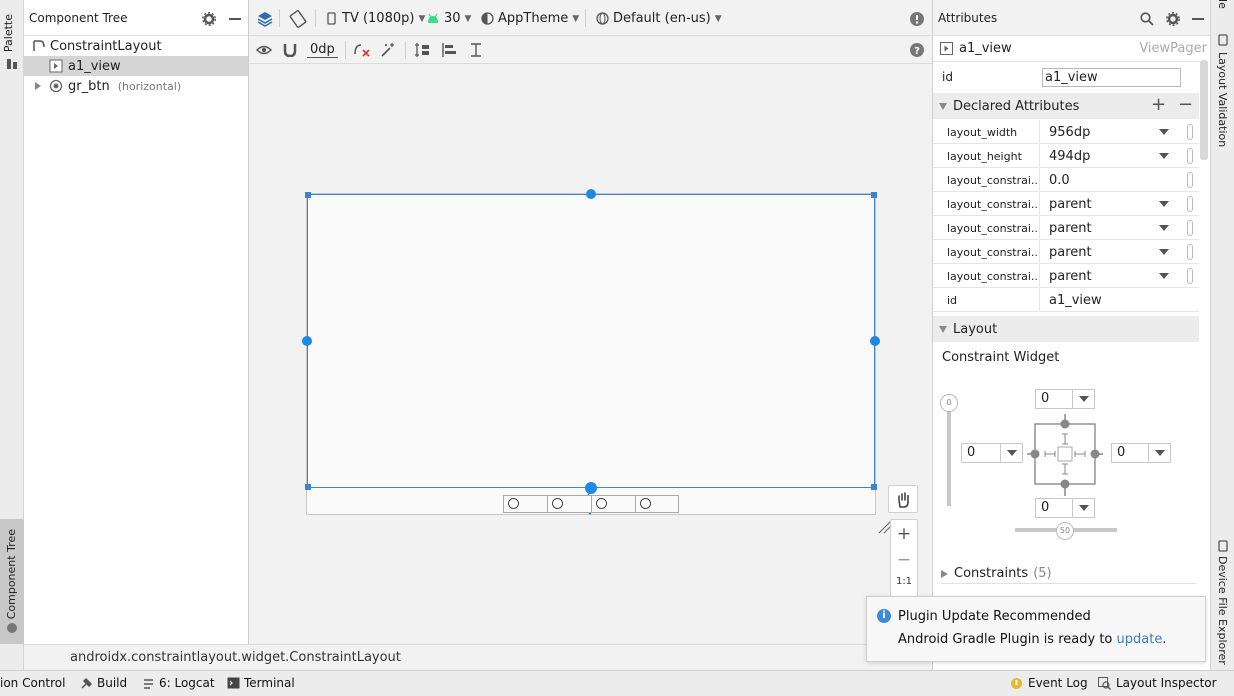 Image resolution: width=1234 pixels, height=696 pixels. What do you see at coordinates (1204, 110) in the screenshot?
I see `attributes-scrollbar` at bounding box center [1204, 110].